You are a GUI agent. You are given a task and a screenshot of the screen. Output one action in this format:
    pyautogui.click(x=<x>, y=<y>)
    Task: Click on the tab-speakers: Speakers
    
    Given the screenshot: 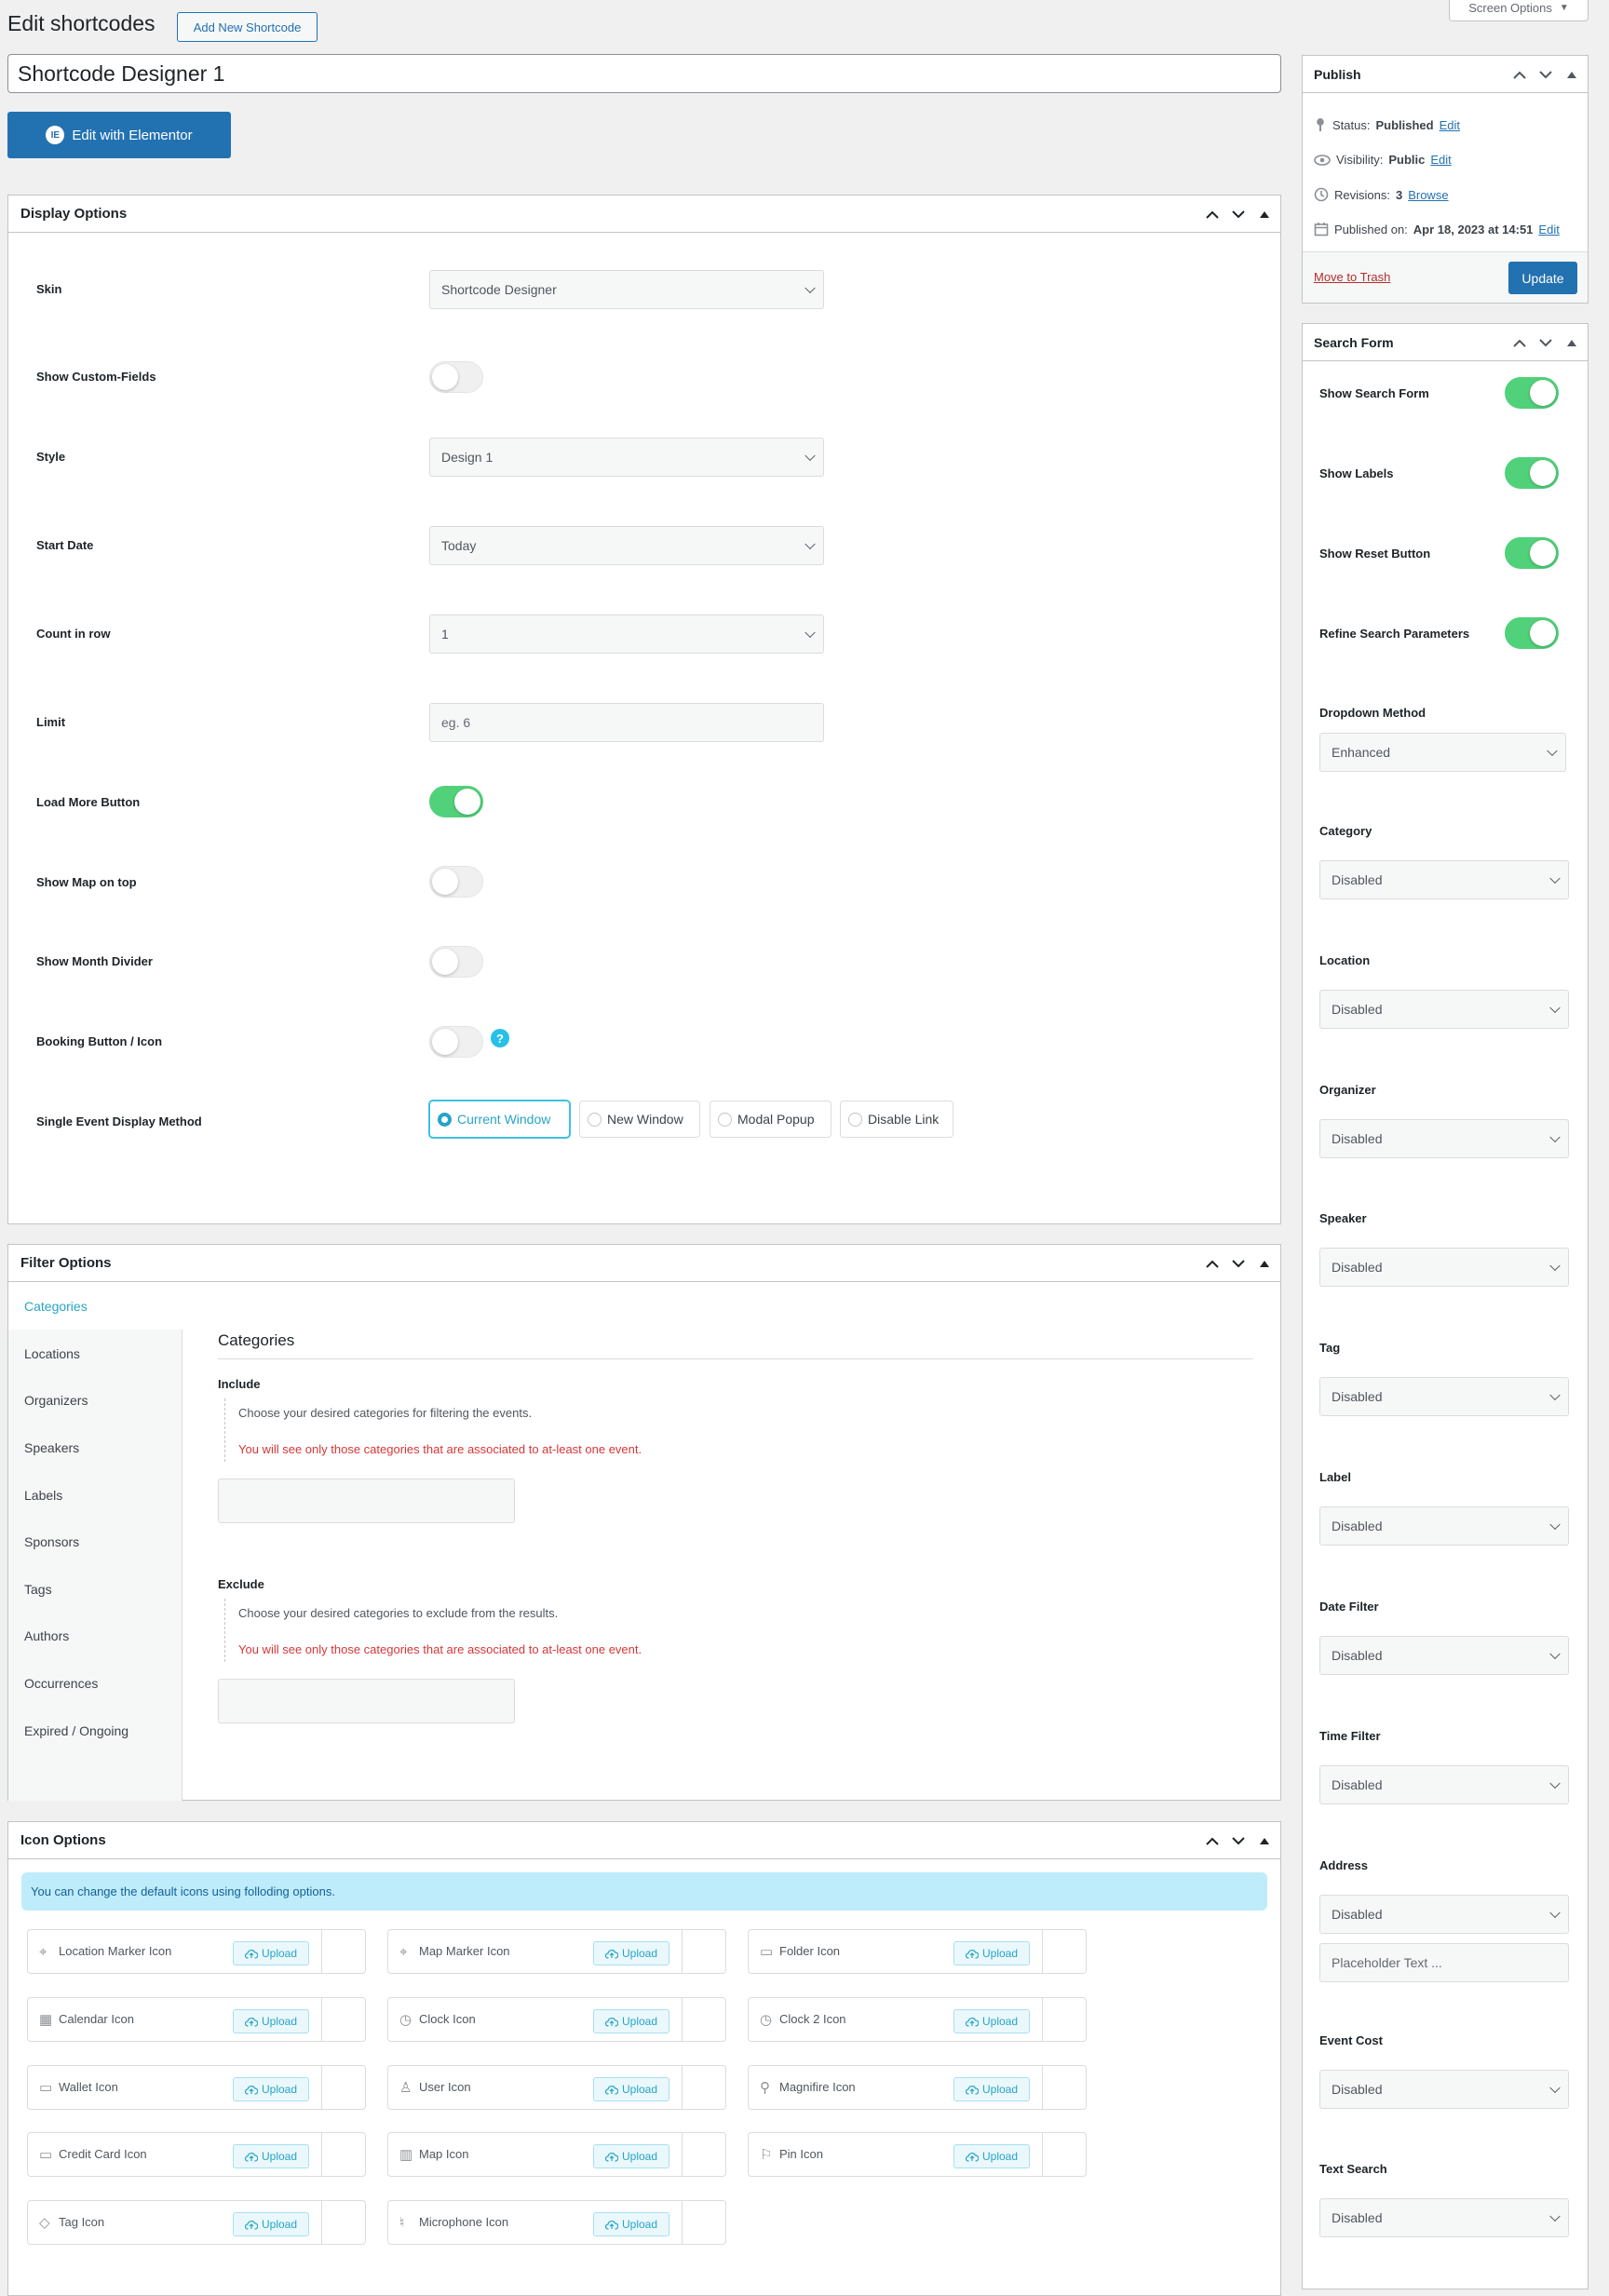 What is the action you would take?
    pyautogui.click(x=94, y=1448)
    